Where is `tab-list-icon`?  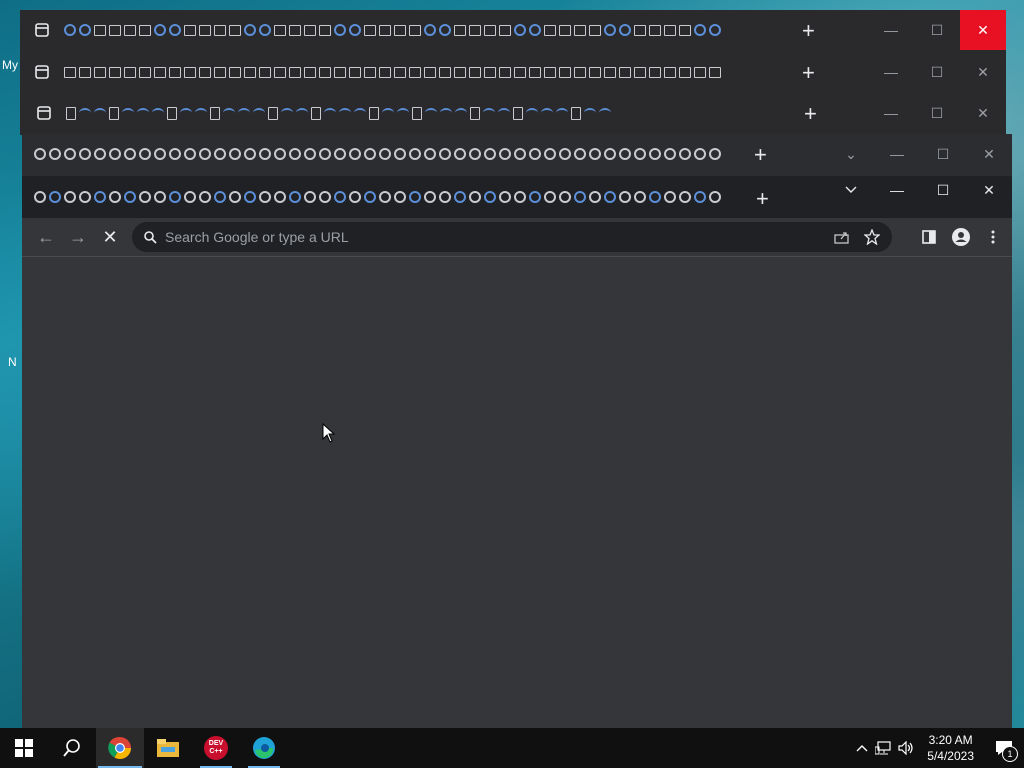
tab-list-icon is located at coordinates (44, 113).